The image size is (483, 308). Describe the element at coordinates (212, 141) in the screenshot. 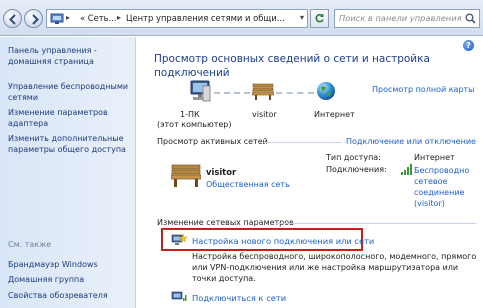

I see `active-networks-heading: Просмотр активных сетей` at that location.